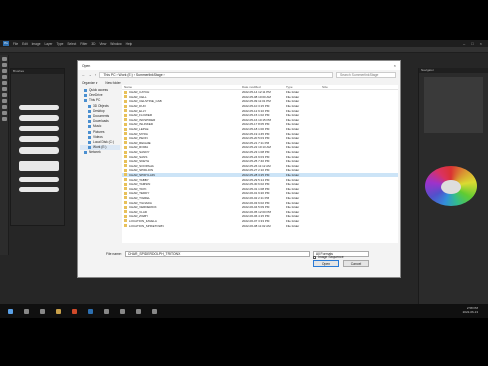  What do you see at coordinates (326, 263) in the screenshot?
I see `open-button: Open` at bounding box center [326, 263].